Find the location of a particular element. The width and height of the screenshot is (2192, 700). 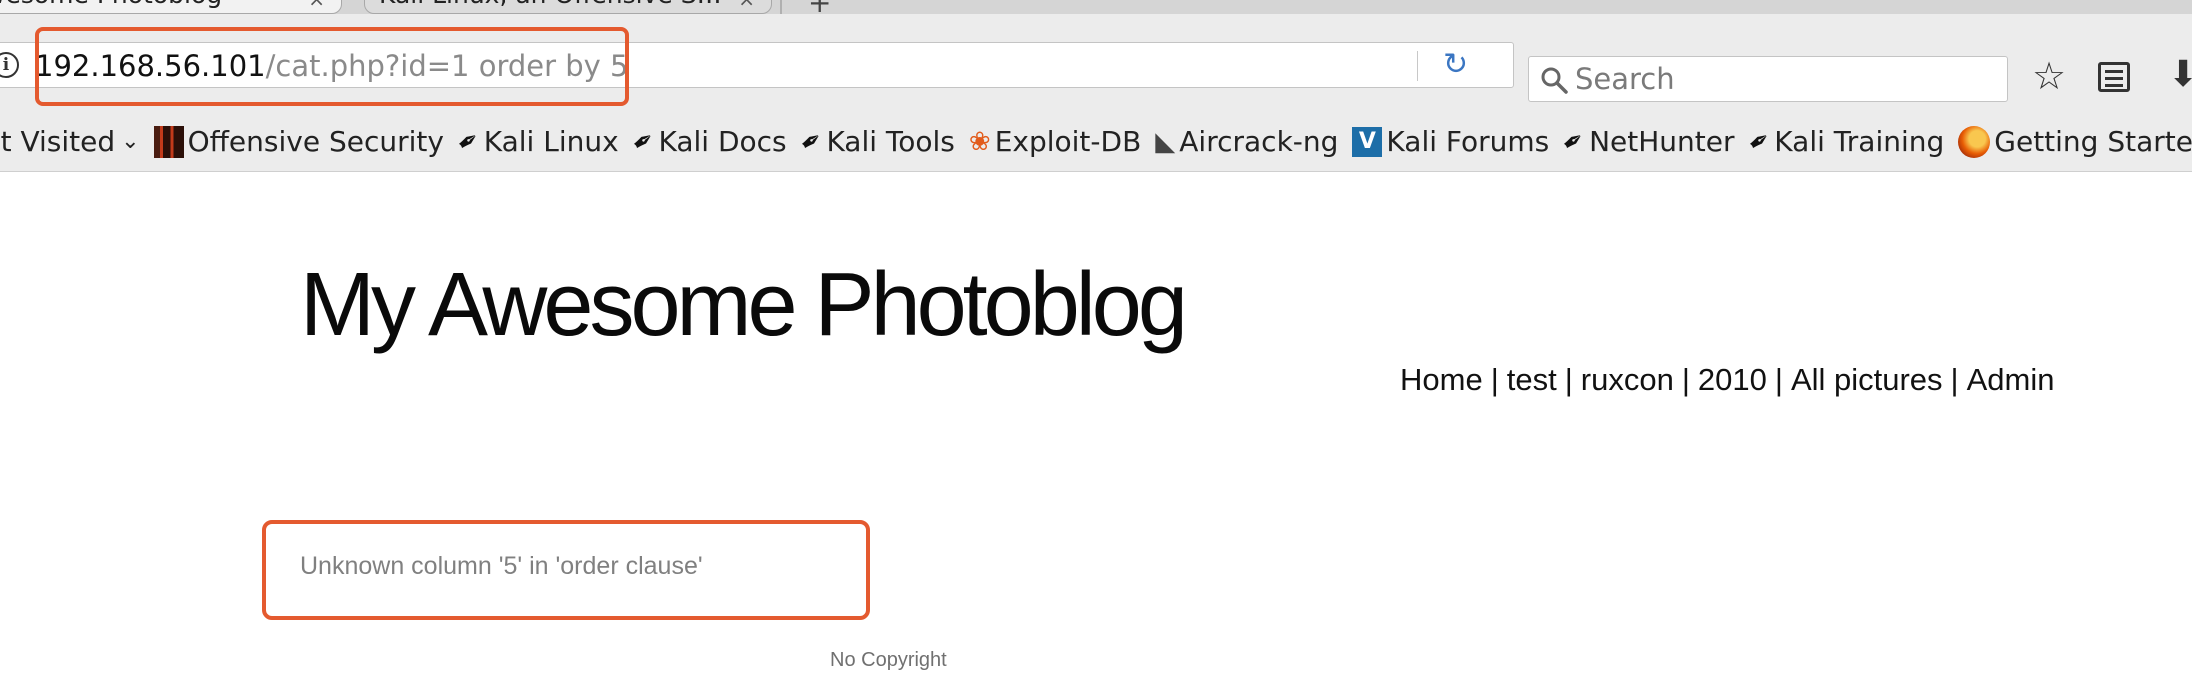

bookmark-kali-linux: ✒ Kali Linux is located at coordinates (535, 141).